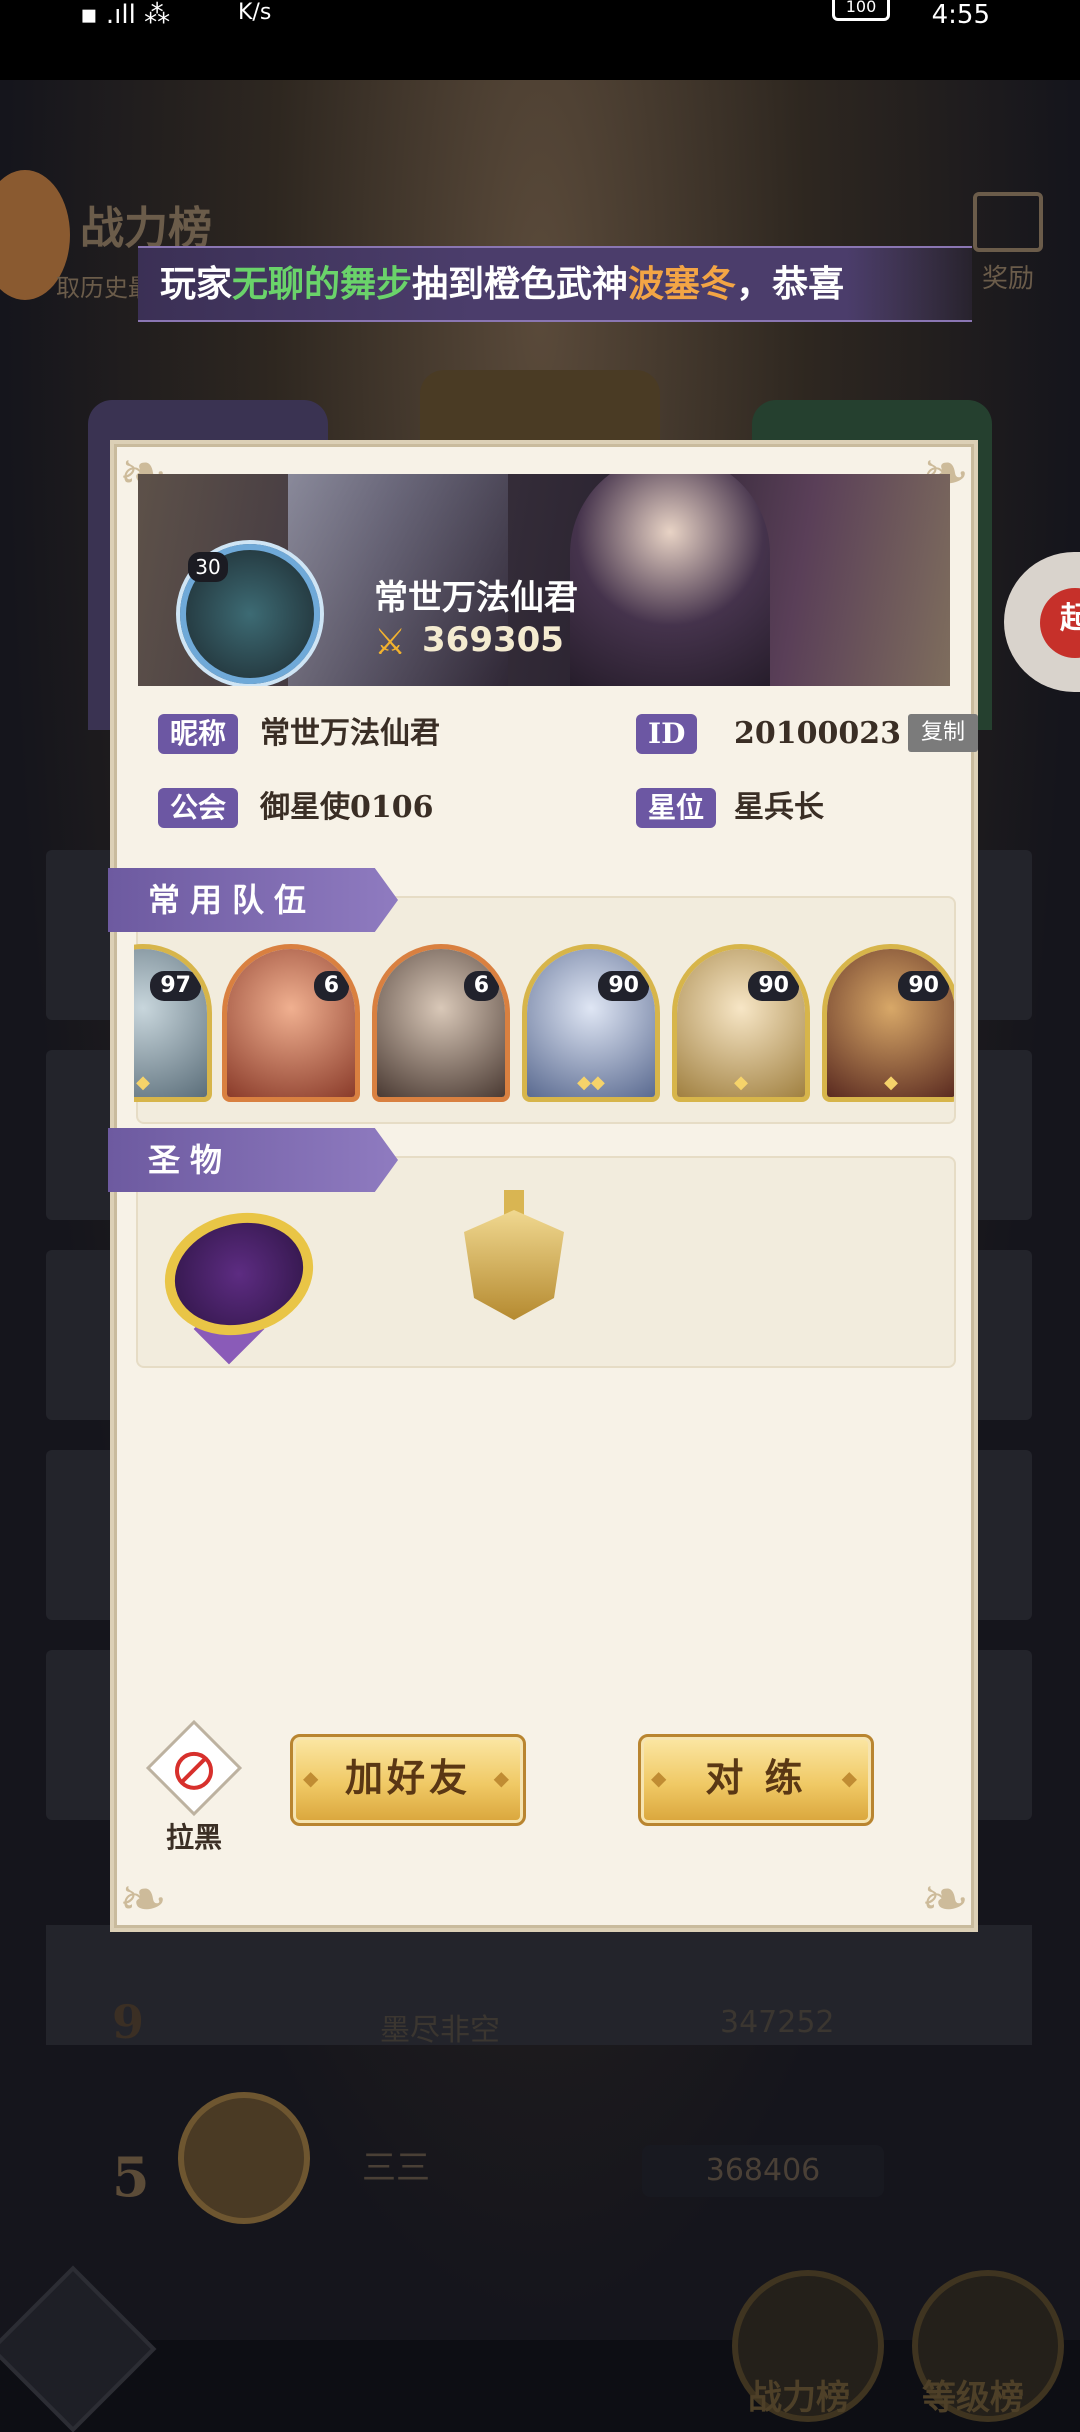 The image size is (1080, 2432). Describe the element at coordinates (347, 807) in the screenshot. I see `guild-value: 御星使0106` at that location.